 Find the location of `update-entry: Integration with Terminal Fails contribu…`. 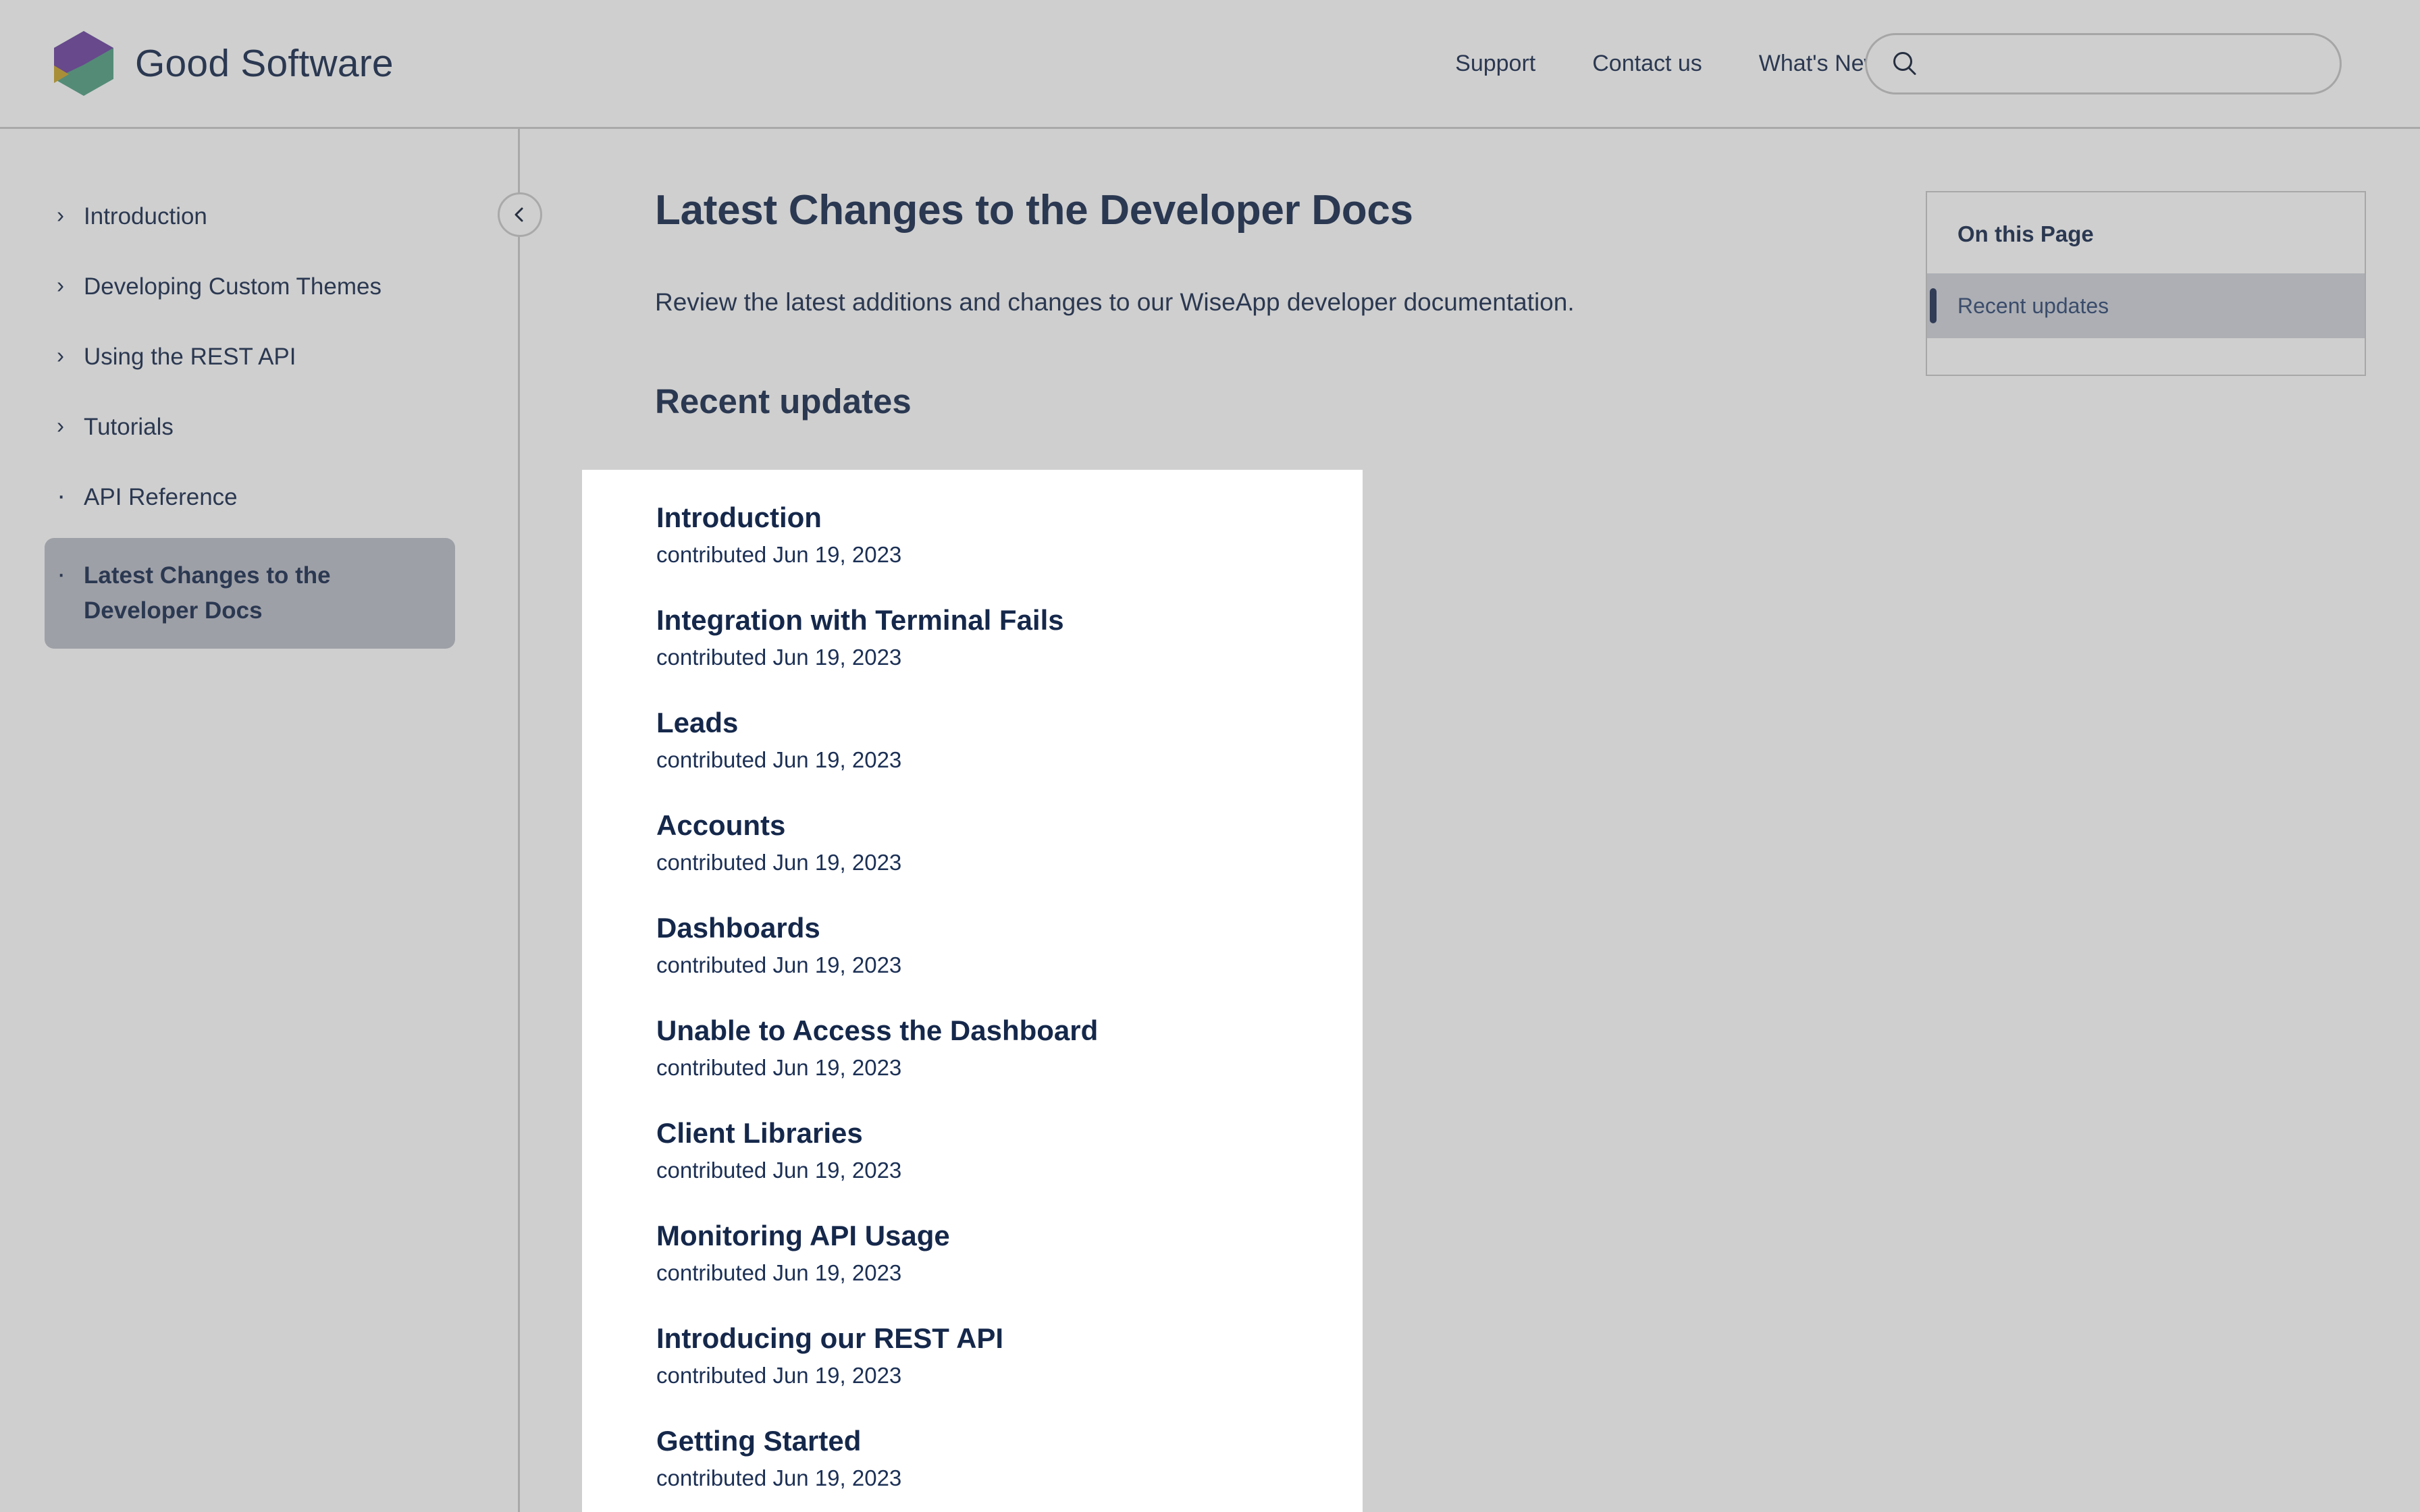

update-entry: Integration with Terminal Fails contribu… is located at coordinates (1009, 637).